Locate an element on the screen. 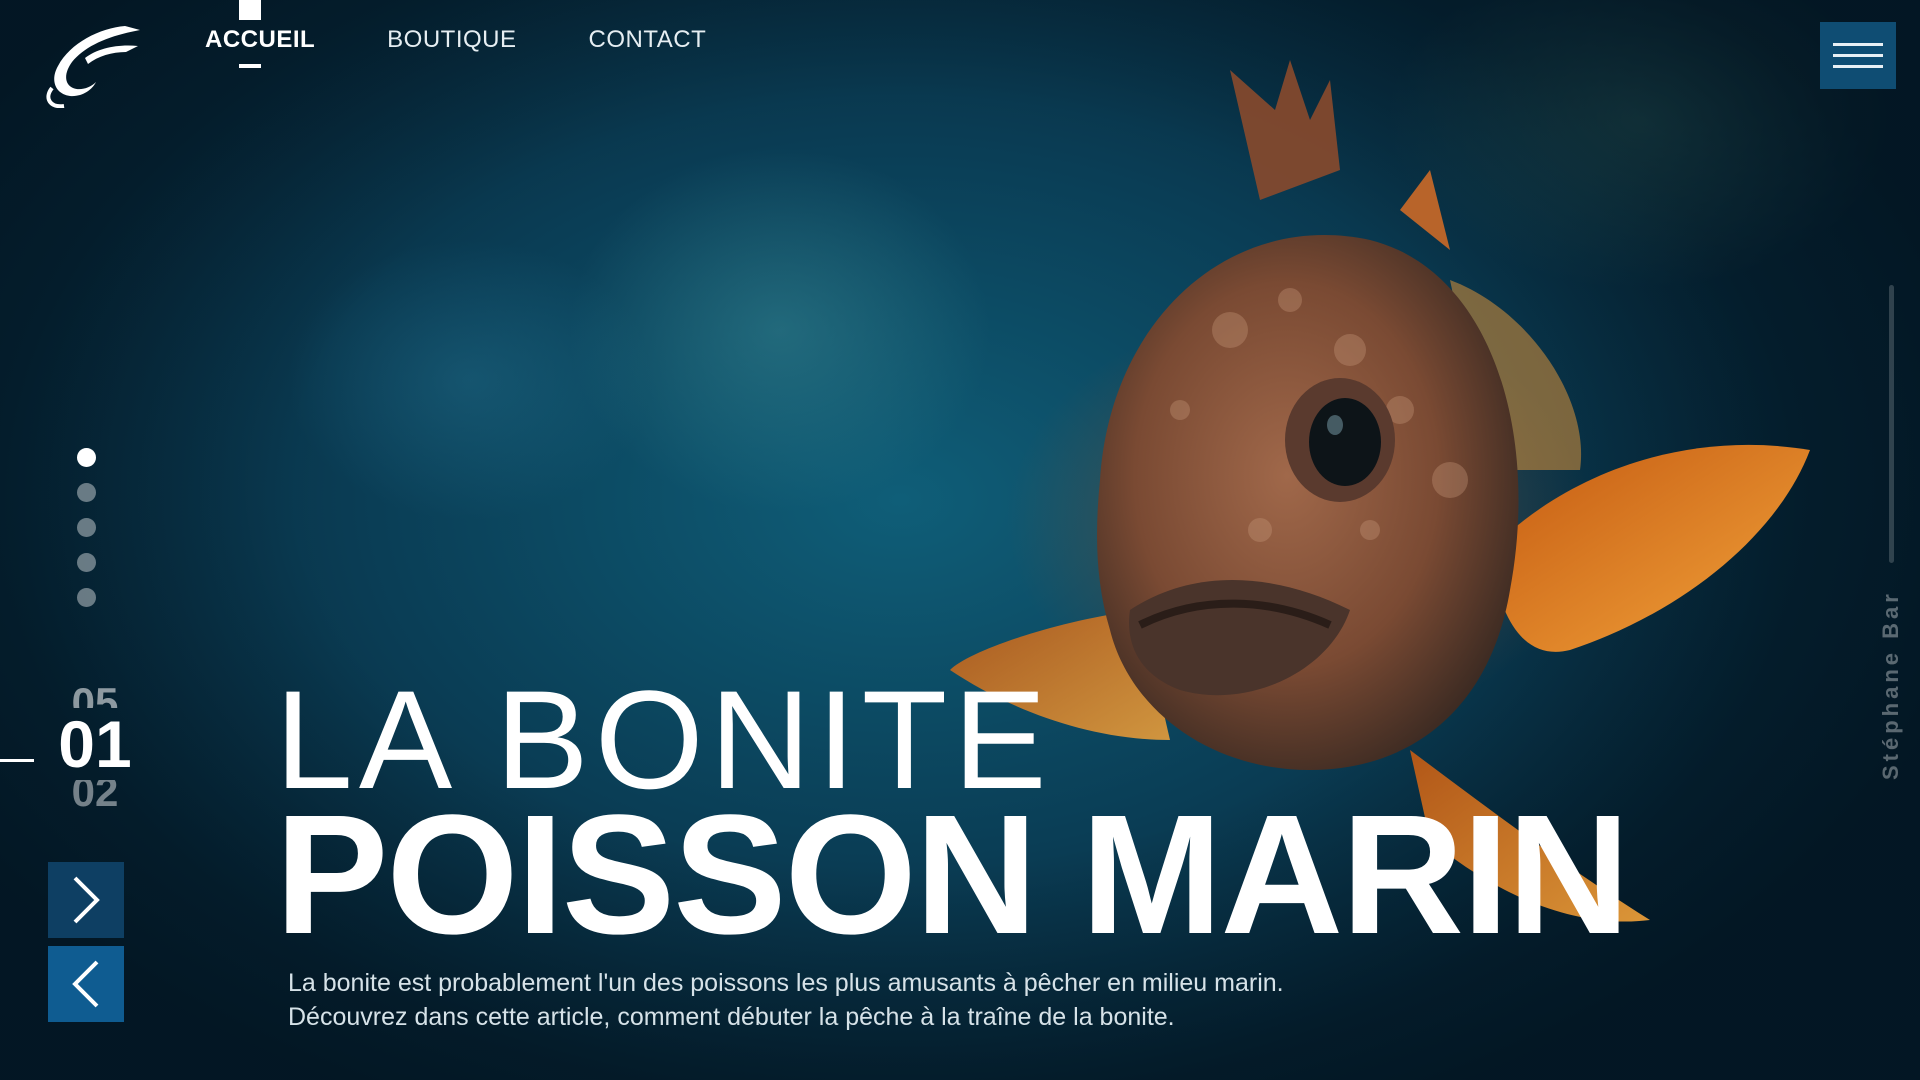 The image size is (1920, 1080). hamburger-menu-button is located at coordinates (1858, 55).